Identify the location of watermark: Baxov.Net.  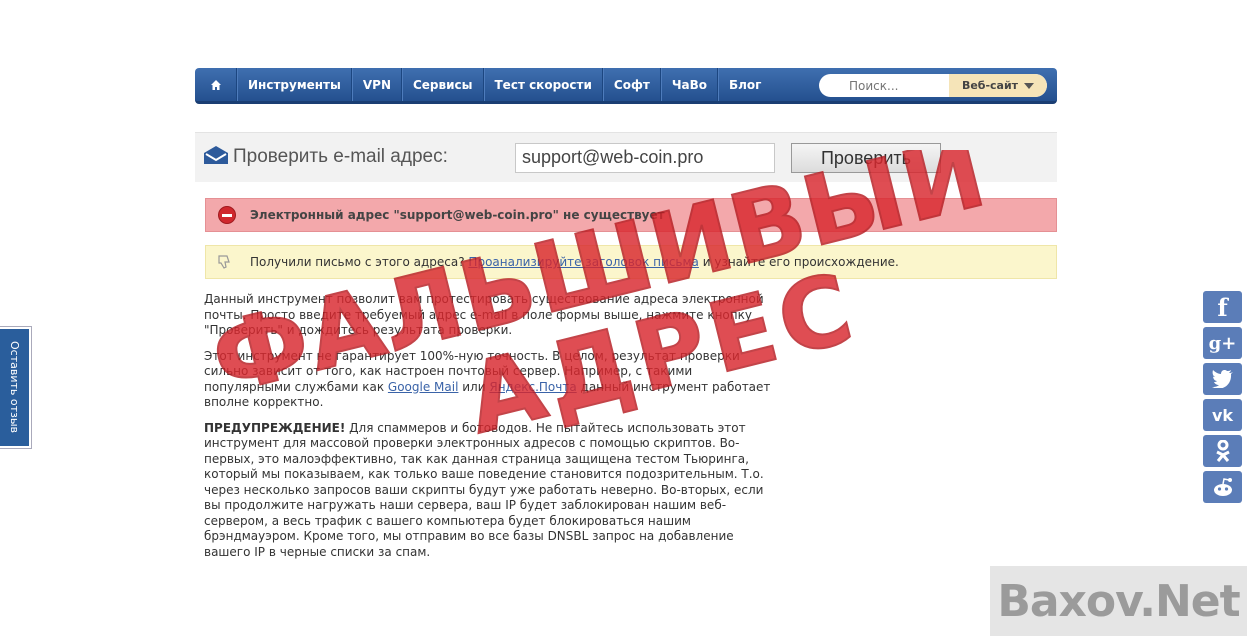
(1118, 601).